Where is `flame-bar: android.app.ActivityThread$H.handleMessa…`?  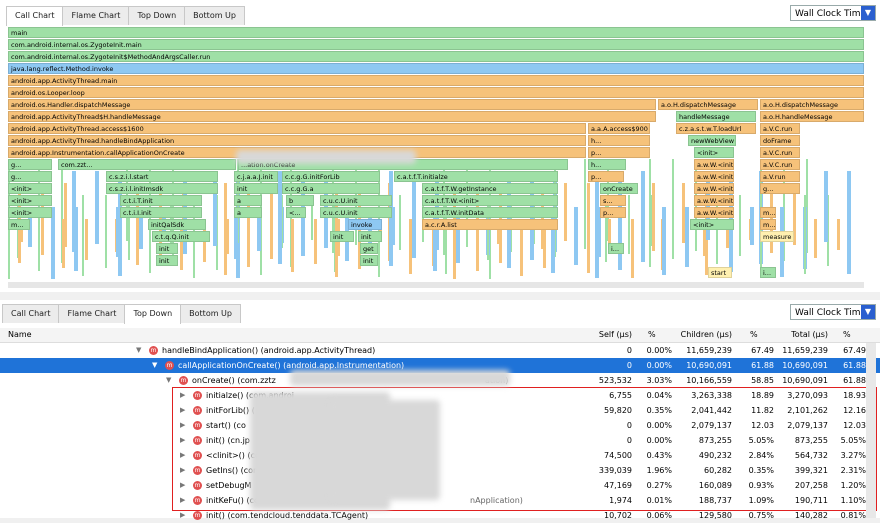
flame-bar: android.app.ActivityThread$H.handleMessa… is located at coordinates (332, 116).